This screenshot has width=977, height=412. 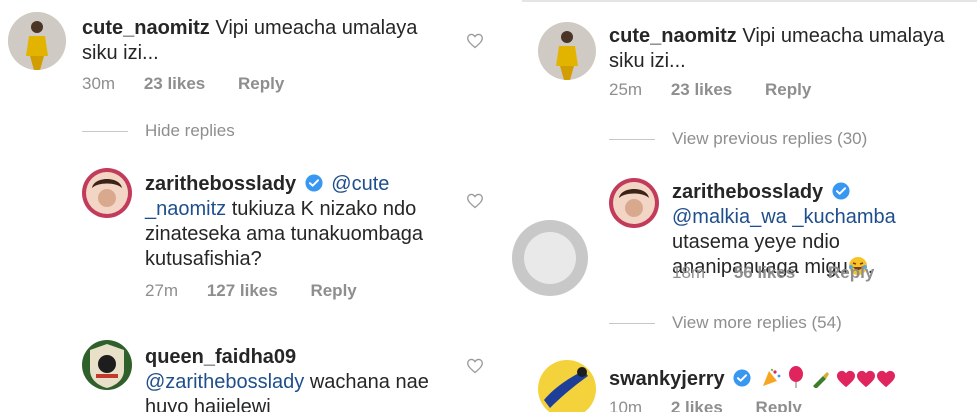 I want to click on mention-link: @zarithebosslady, so click(x=224, y=382).